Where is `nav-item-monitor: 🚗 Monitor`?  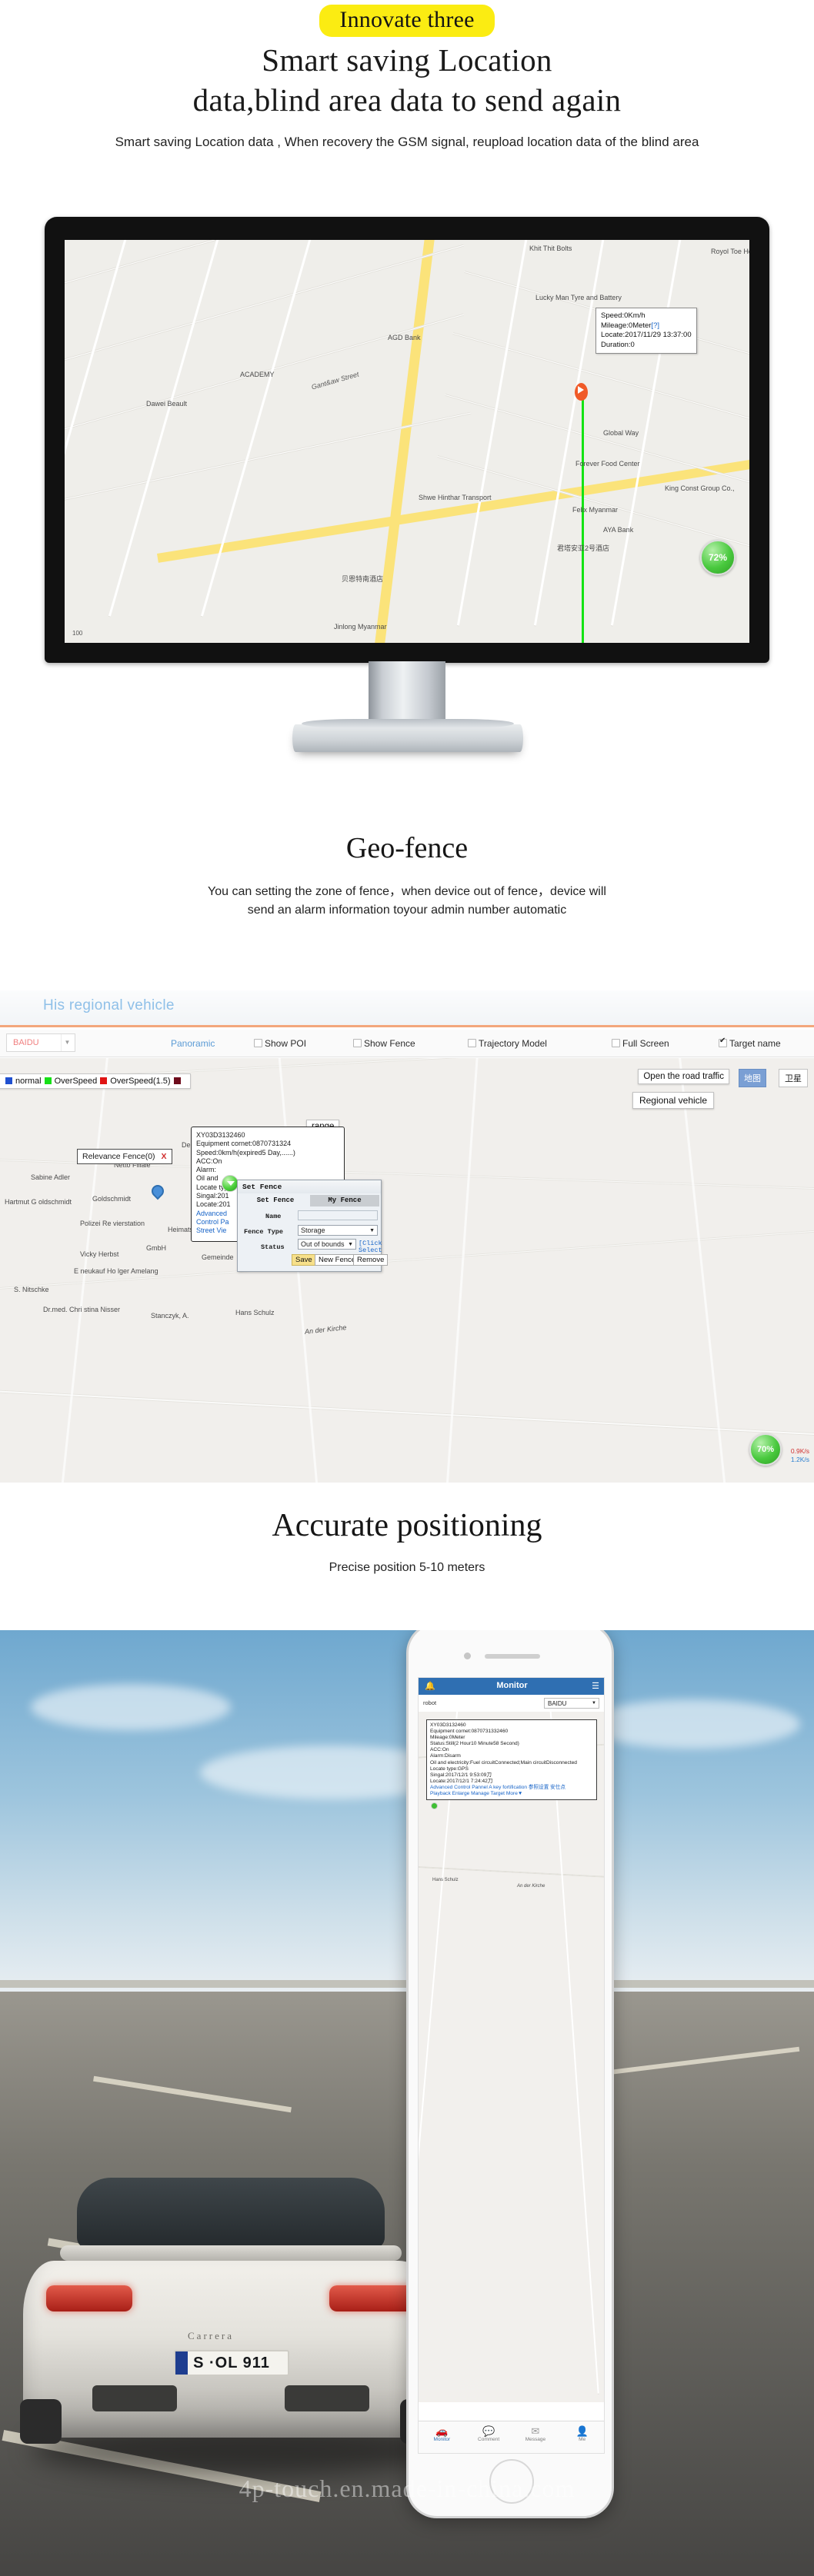
nav-item-monitor: 🚗 Monitor is located at coordinates (442, 2437).